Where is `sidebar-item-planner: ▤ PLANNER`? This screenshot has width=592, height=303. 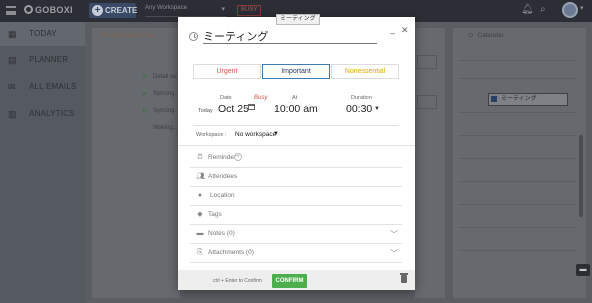
sidebar-item-planner: ▤ PLANNER is located at coordinates (42, 60).